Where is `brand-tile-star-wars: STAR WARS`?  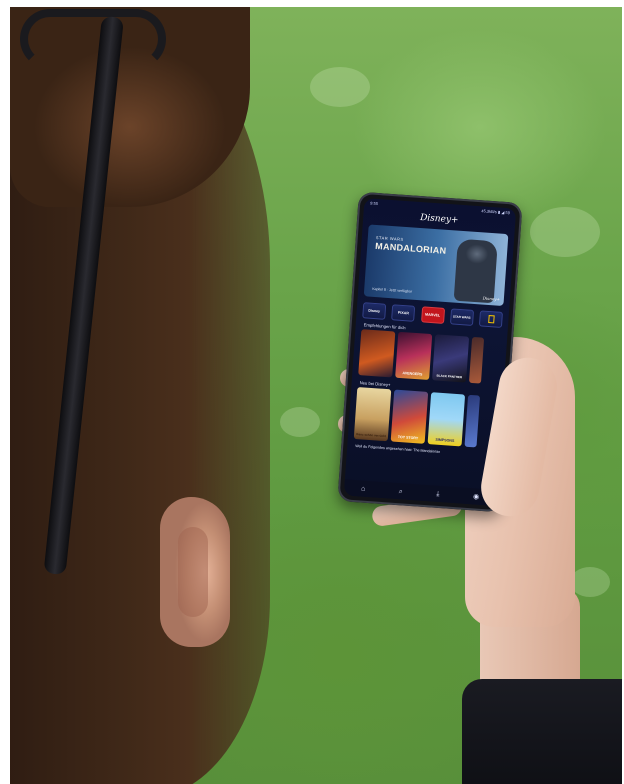
brand-tile-star-wars: STAR WARS is located at coordinates (461, 317).